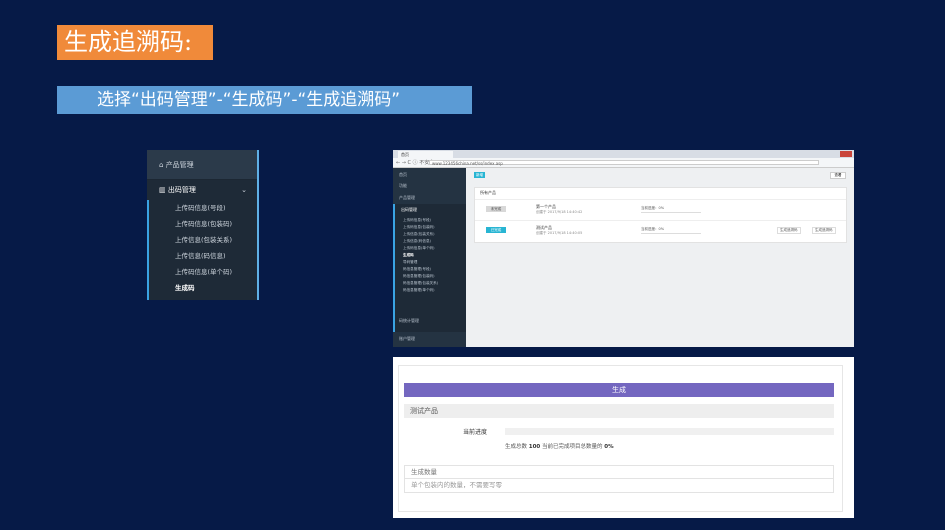 The image size is (945, 530). What do you see at coordinates (202, 190) in the screenshot?
I see `sidebar-item-code-management: ▥ 出码管理 ⌄` at bounding box center [202, 190].